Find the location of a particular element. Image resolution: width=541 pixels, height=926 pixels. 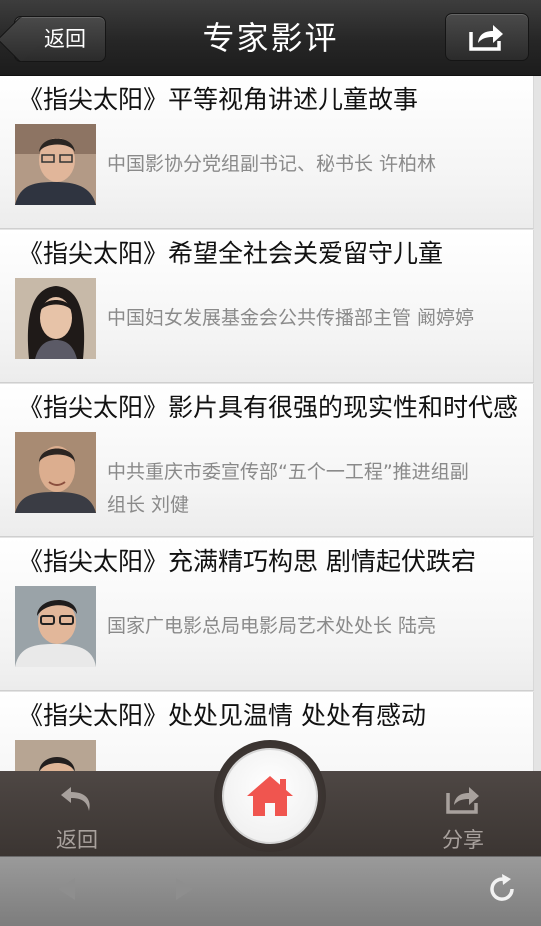

home-button is located at coordinates (270, 796).